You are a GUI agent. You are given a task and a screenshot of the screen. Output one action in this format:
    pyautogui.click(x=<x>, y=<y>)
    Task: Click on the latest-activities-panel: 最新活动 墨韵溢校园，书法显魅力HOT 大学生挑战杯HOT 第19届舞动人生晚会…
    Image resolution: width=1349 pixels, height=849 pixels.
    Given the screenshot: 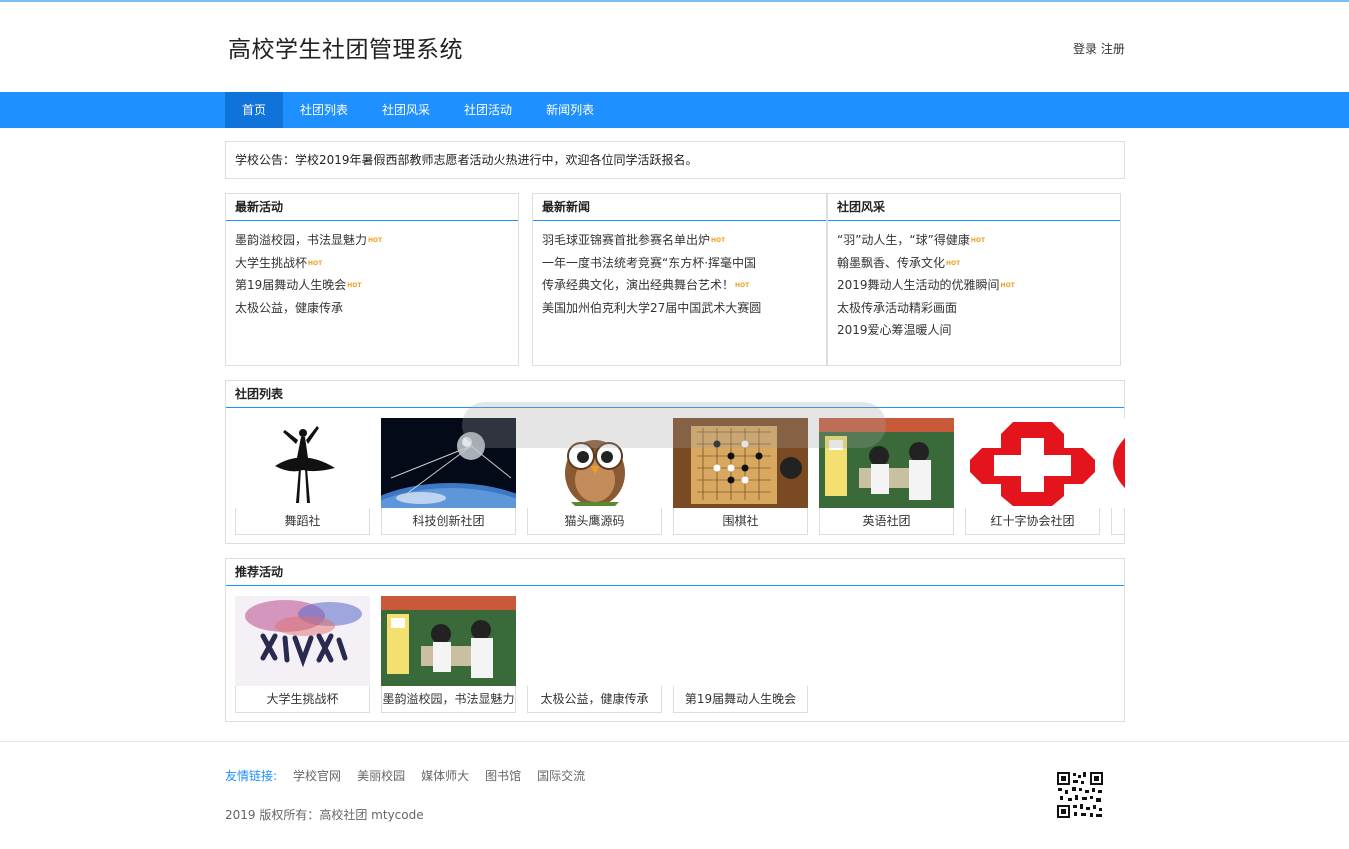 What is the action you would take?
    pyautogui.click(x=372, y=279)
    